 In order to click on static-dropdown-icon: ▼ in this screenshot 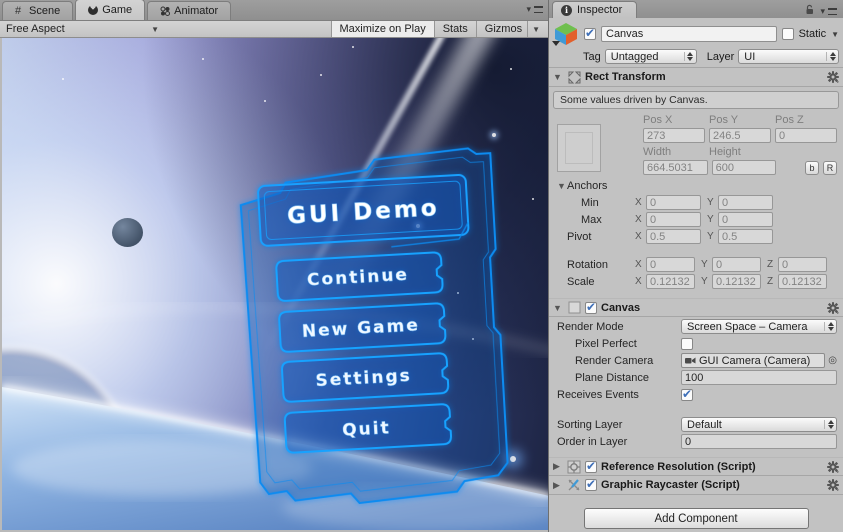, I will do `click(835, 34)`.